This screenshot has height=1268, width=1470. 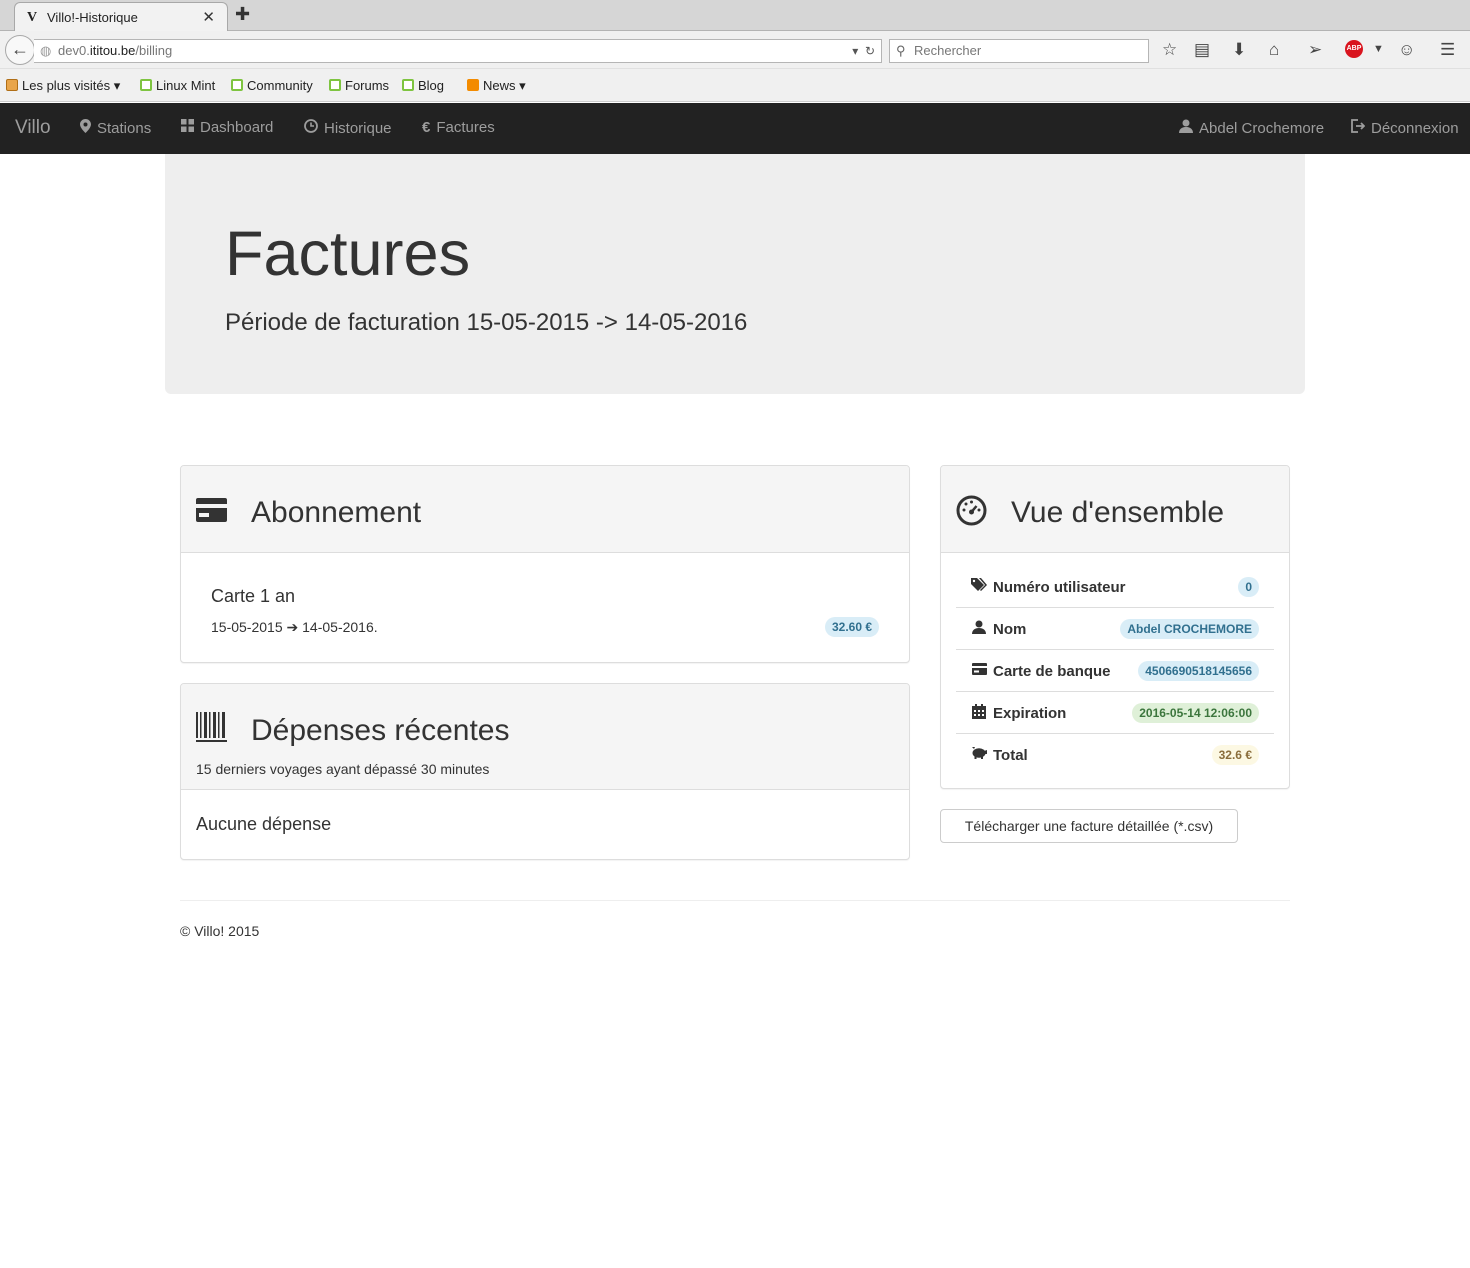 What do you see at coordinates (1358, 127) in the screenshot?
I see `log-out-icon` at bounding box center [1358, 127].